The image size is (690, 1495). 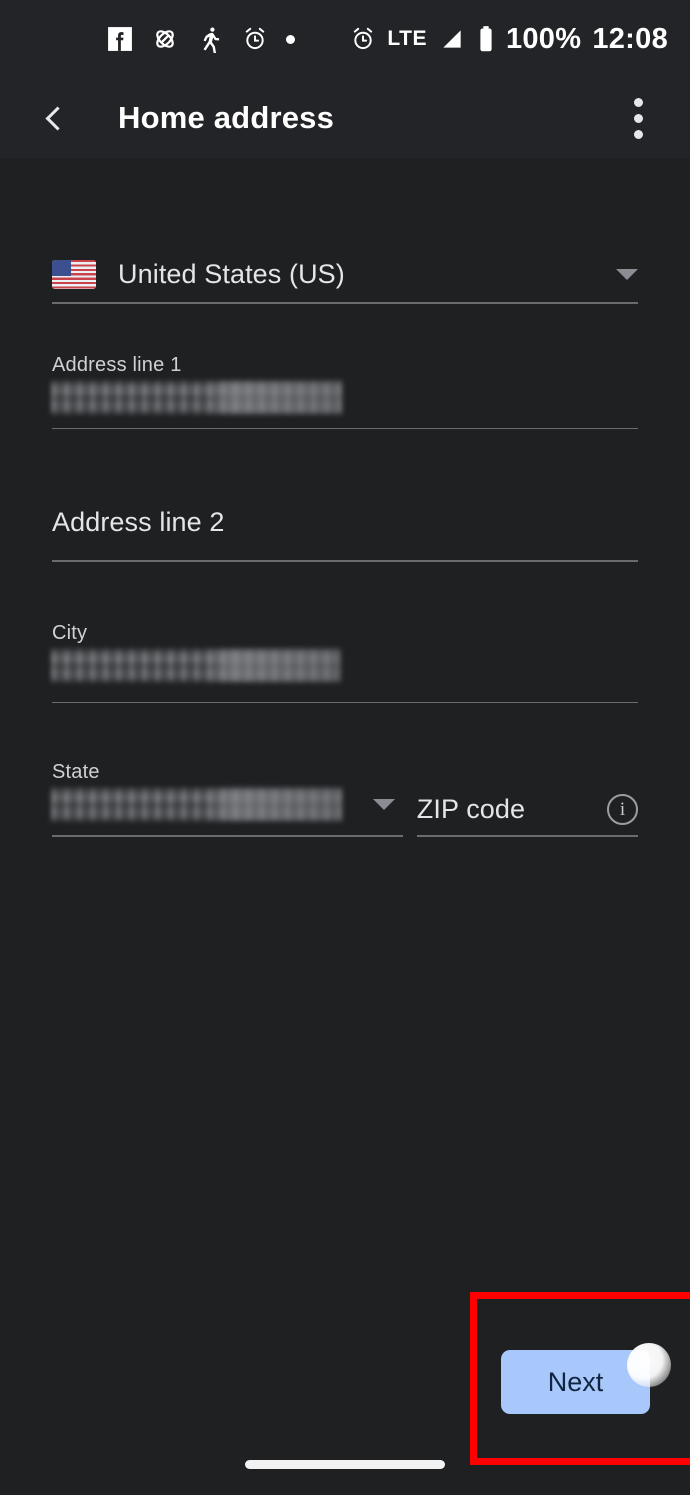 What do you see at coordinates (345, 662) in the screenshot?
I see `city-field: City` at bounding box center [345, 662].